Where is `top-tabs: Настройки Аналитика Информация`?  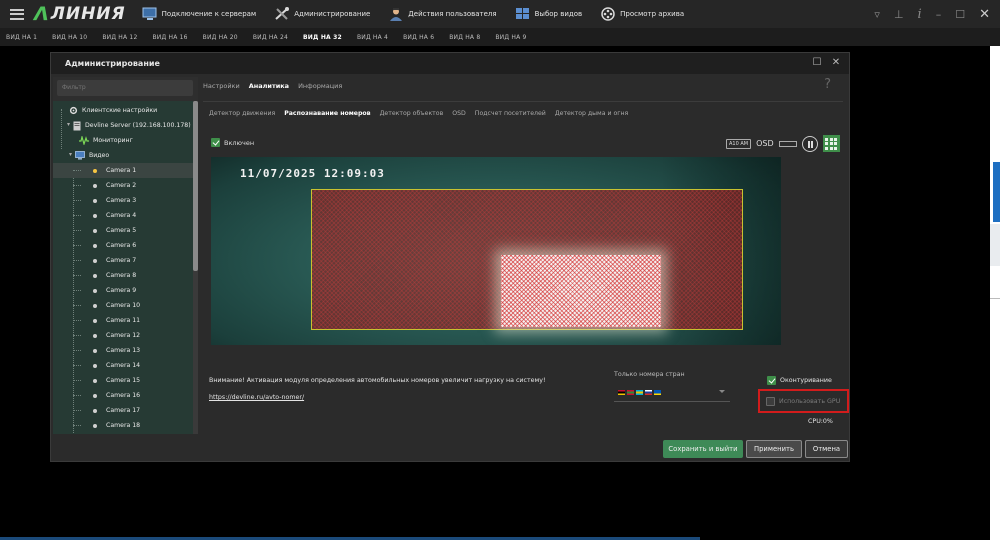 top-tabs: Настройки Аналитика Информация is located at coordinates (272, 86).